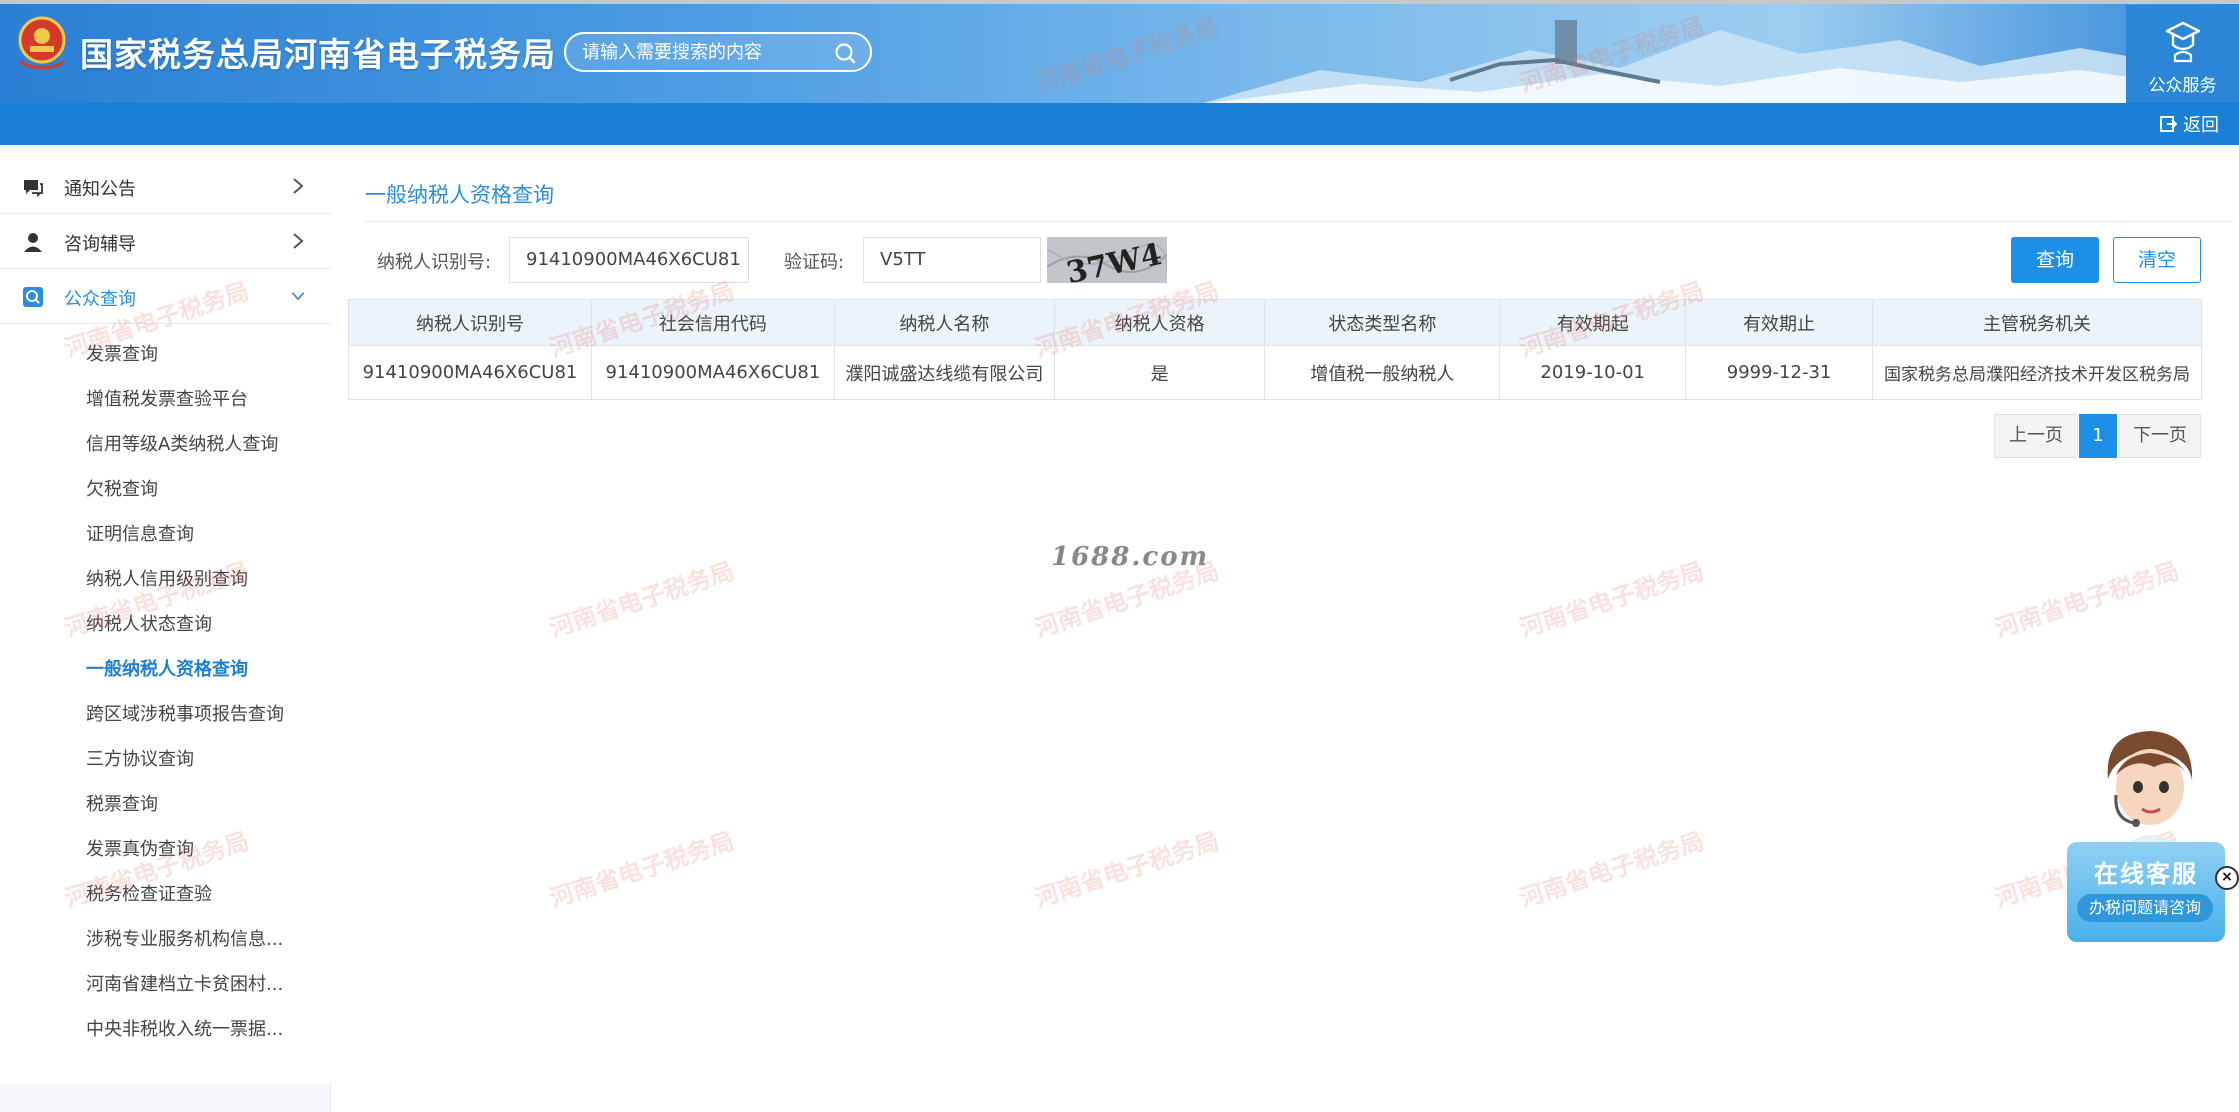  Describe the element at coordinates (1779, 372) in the screenshot. I see `table-cell: 9999-12-31` at that location.